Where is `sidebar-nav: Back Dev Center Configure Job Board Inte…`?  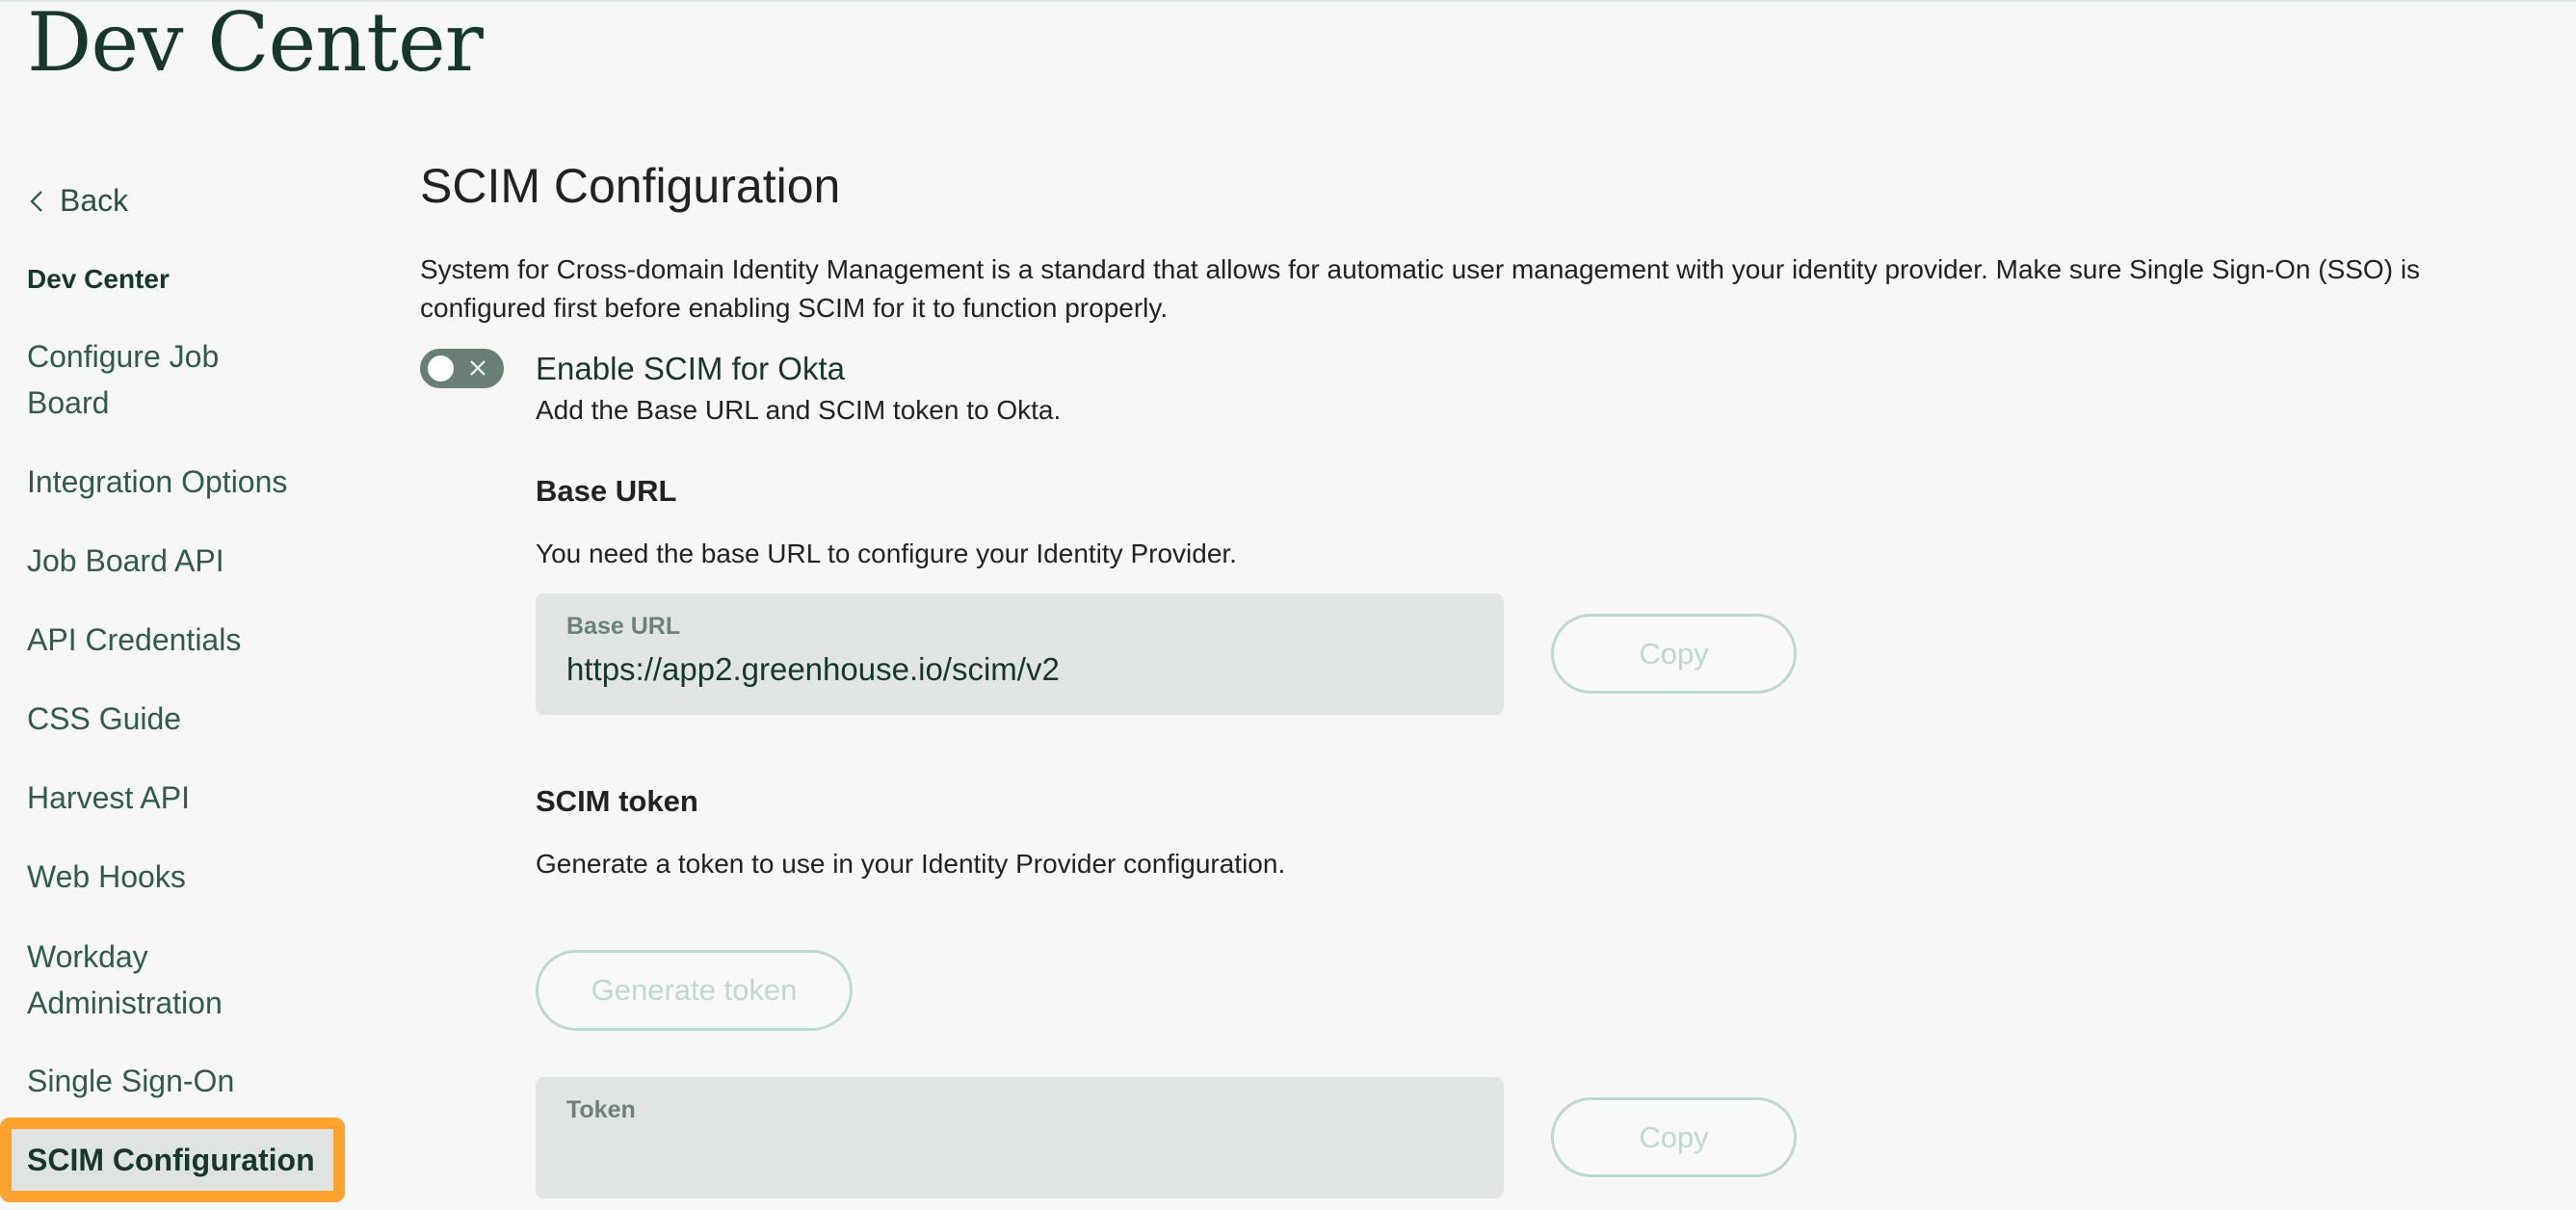
sidebar-nav: Back Dev Center Configure Job Board Inte… is located at coordinates (183, 605).